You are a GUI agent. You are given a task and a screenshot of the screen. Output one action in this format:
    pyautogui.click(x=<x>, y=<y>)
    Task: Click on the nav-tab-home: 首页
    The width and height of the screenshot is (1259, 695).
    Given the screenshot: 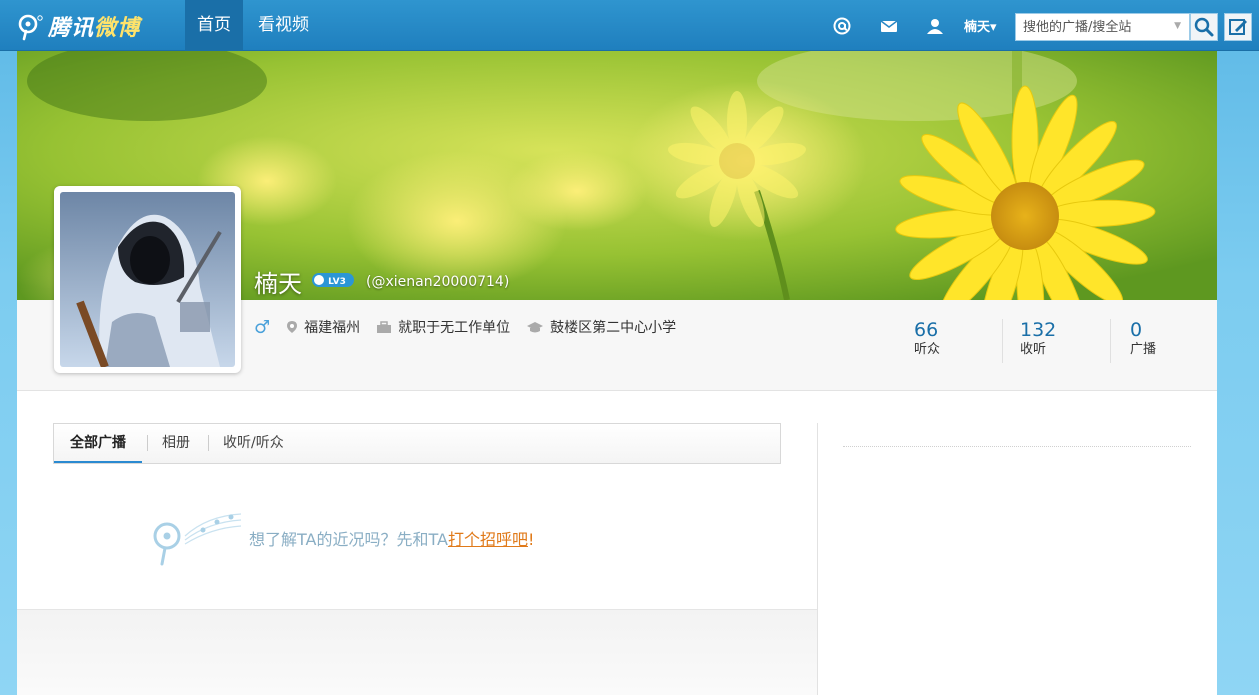 What is the action you would take?
    pyautogui.click(x=214, y=25)
    